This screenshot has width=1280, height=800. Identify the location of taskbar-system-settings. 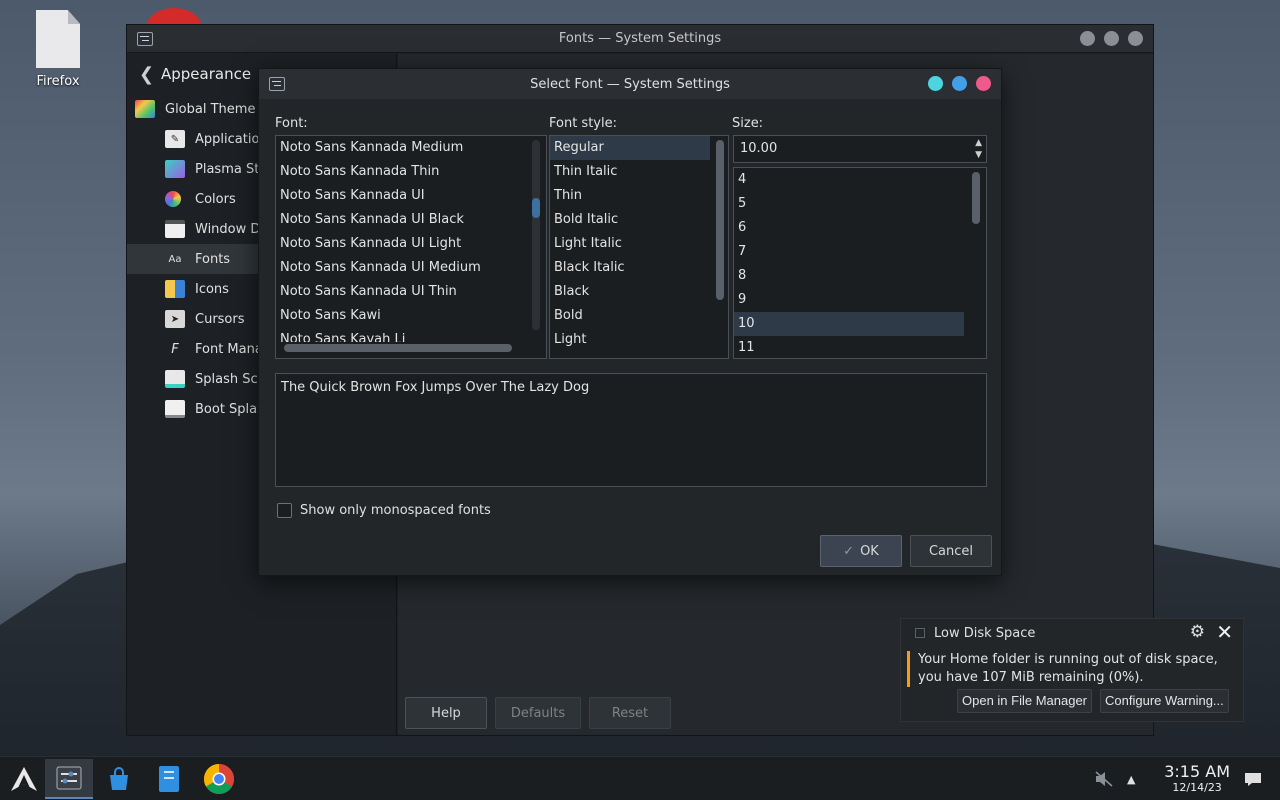
(69, 779).